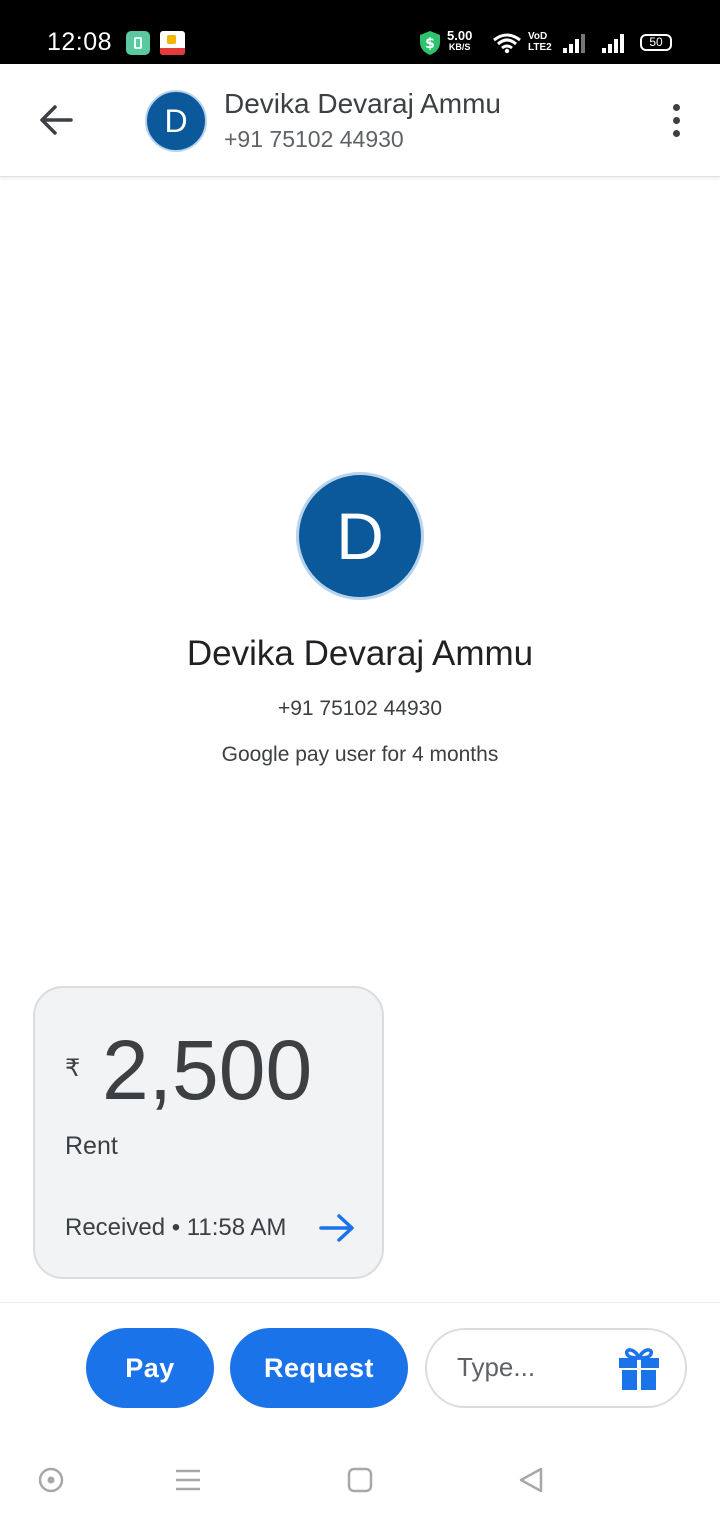  I want to click on status-time: 12:08, so click(80, 42).